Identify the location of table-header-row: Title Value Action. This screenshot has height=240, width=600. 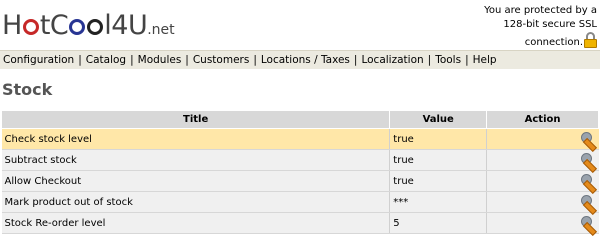
(299, 119).